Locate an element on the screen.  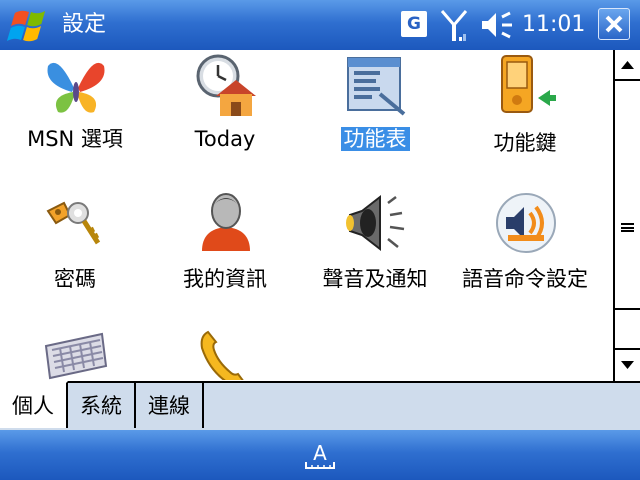
settings-item-voice-command: 語音命令設定 is located at coordinates (525, 257).